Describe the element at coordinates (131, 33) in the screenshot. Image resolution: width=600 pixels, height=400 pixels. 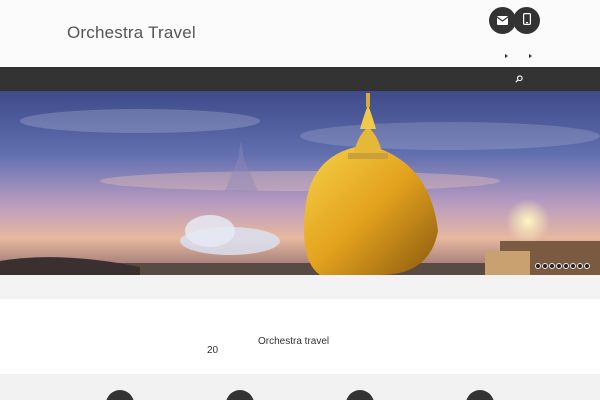
I see `site-title: Orchestra Travel` at that location.